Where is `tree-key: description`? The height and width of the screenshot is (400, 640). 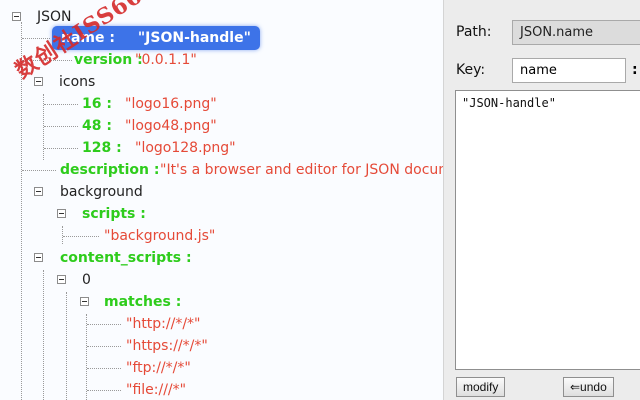 tree-key: description is located at coordinates (104, 170).